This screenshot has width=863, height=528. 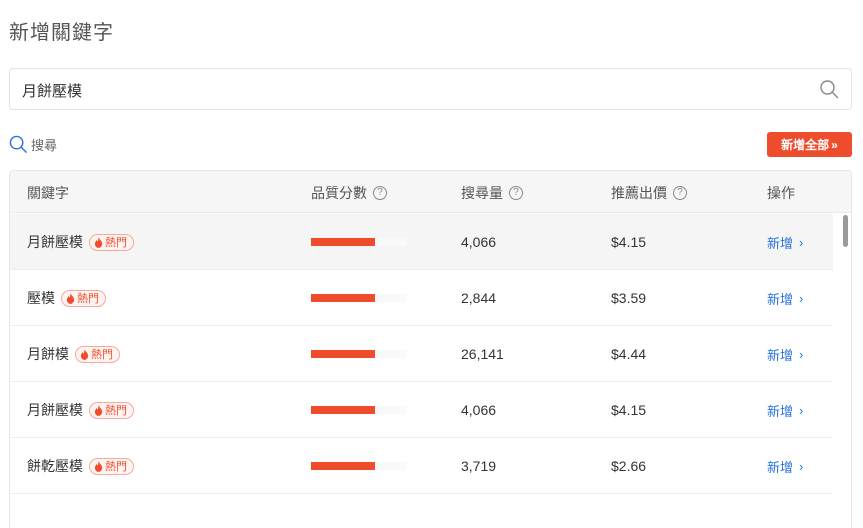 I want to click on page-title: 新增關鍵字, so click(x=61, y=33).